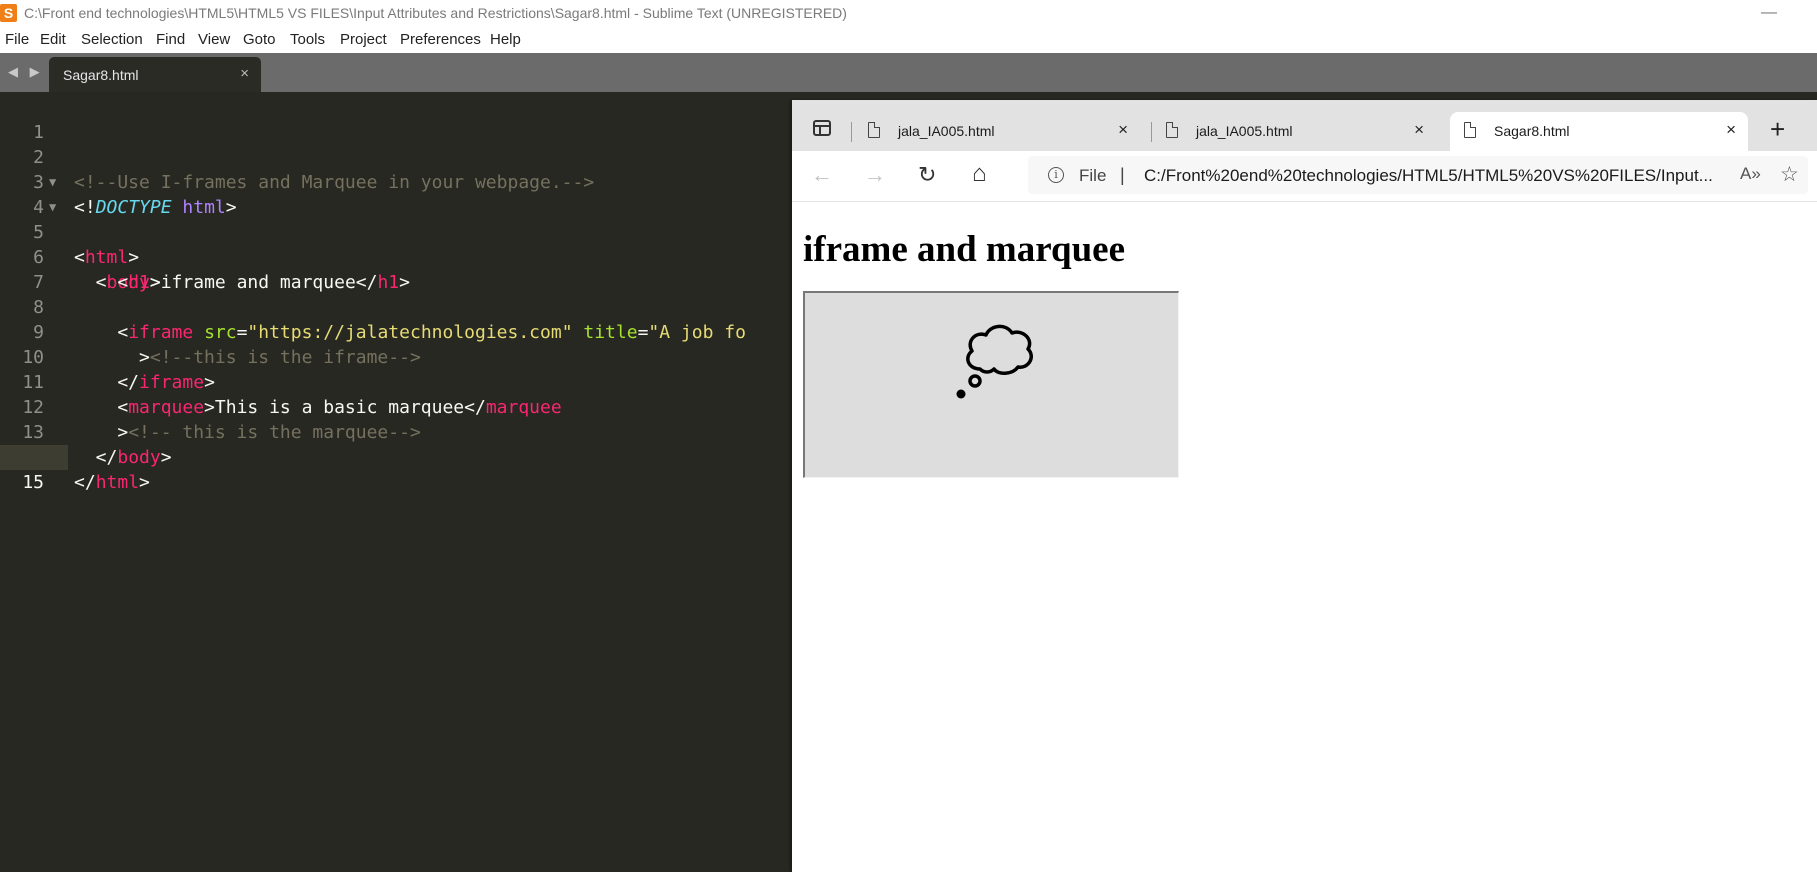 The width and height of the screenshot is (1817, 872). What do you see at coordinates (979, 174) in the screenshot?
I see `home-icon: ⌂` at bounding box center [979, 174].